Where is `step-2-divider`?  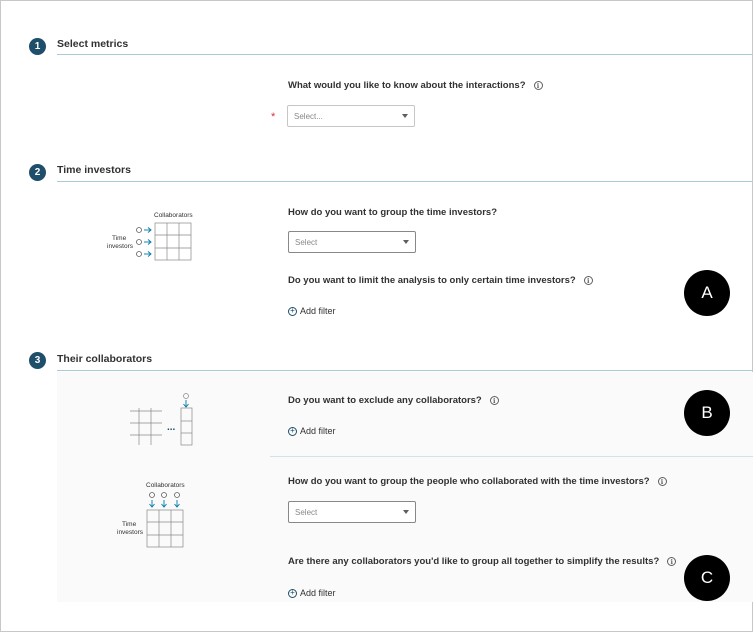 step-2-divider is located at coordinates (405, 181).